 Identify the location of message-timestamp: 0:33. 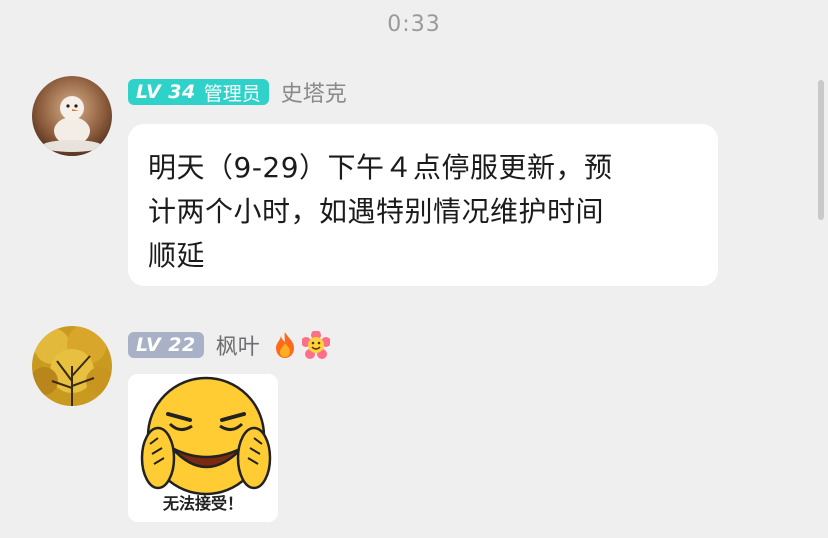
(414, 24).